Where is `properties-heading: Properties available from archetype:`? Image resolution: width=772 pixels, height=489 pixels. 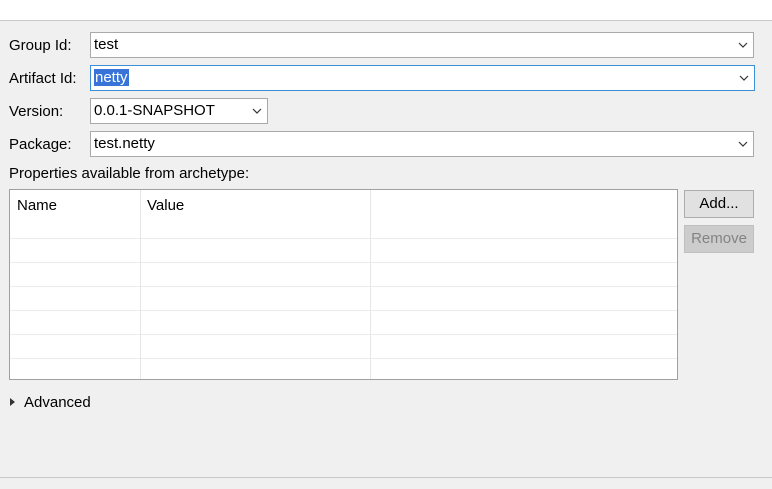 properties-heading: Properties available from archetype: is located at coordinates (129, 173).